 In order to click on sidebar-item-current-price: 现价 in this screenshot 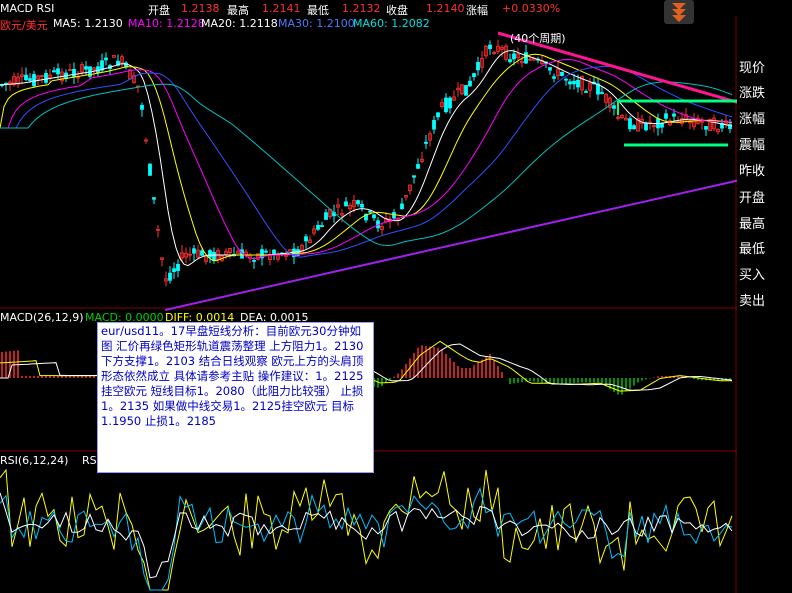, I will do `click(764, 66)`.